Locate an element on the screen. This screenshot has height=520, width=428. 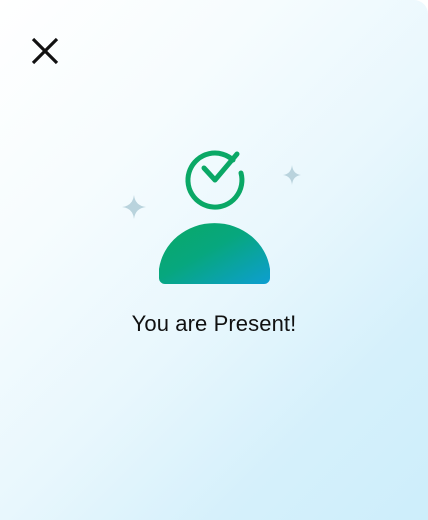
person-body-icon is located at coordinates (214, 253).